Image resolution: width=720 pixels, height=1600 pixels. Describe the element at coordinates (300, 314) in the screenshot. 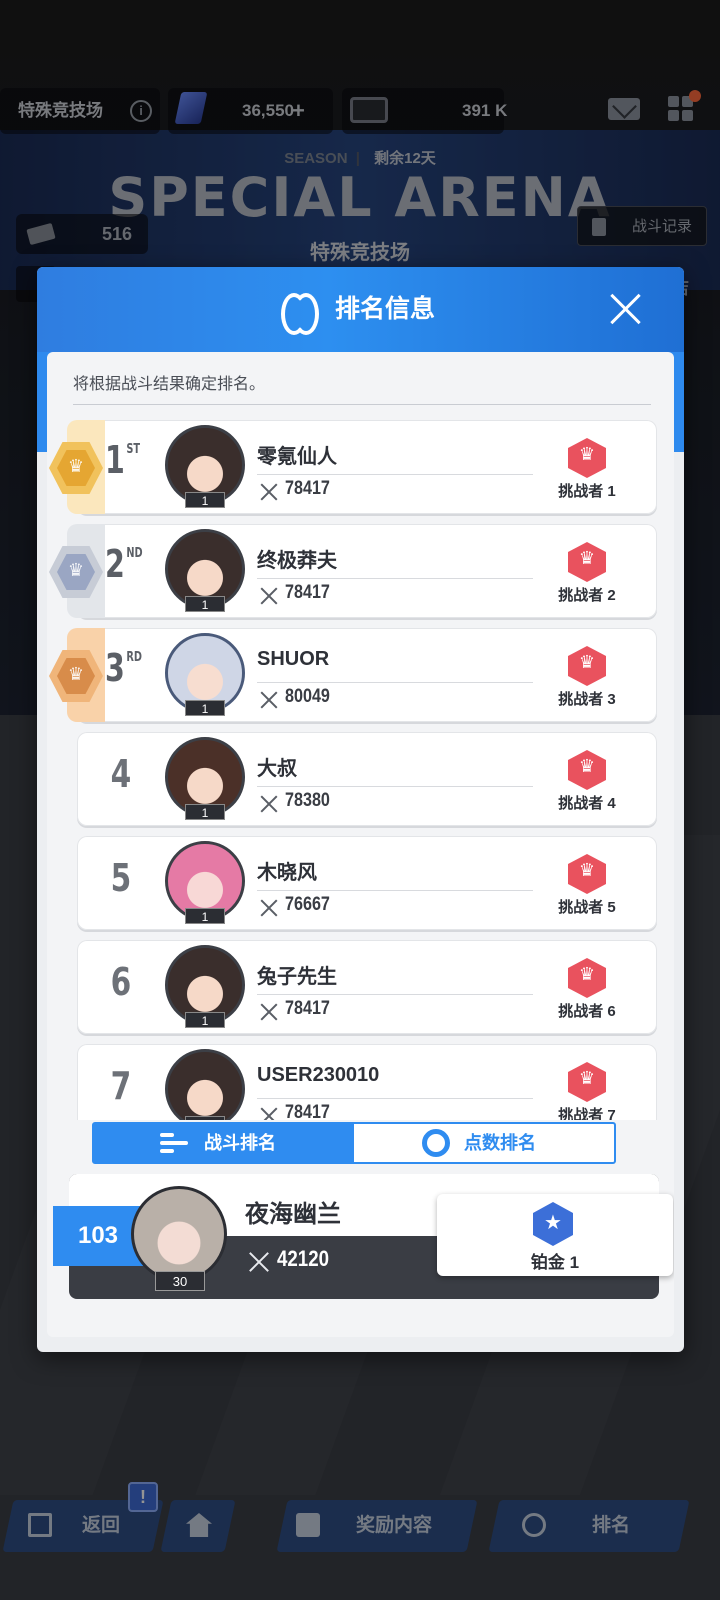

I see `laurel-icon` at that location.